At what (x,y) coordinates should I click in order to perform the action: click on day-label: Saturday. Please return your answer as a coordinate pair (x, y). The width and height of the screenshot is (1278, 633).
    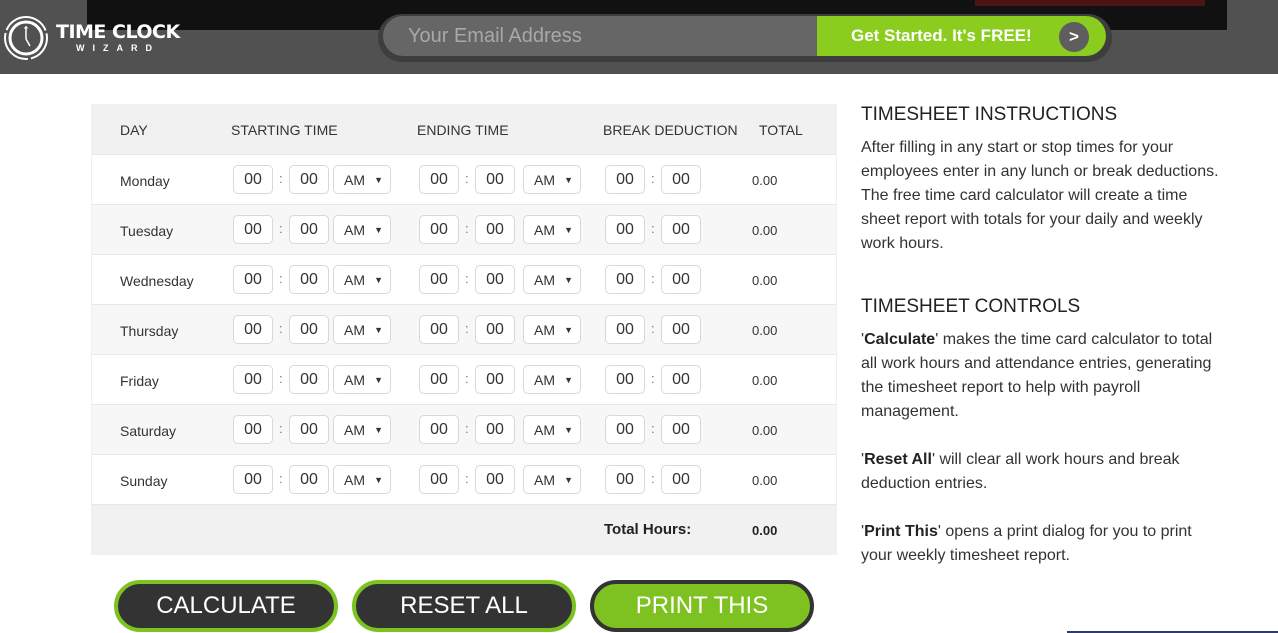
    Looking at the image, I should click on (148, 431).